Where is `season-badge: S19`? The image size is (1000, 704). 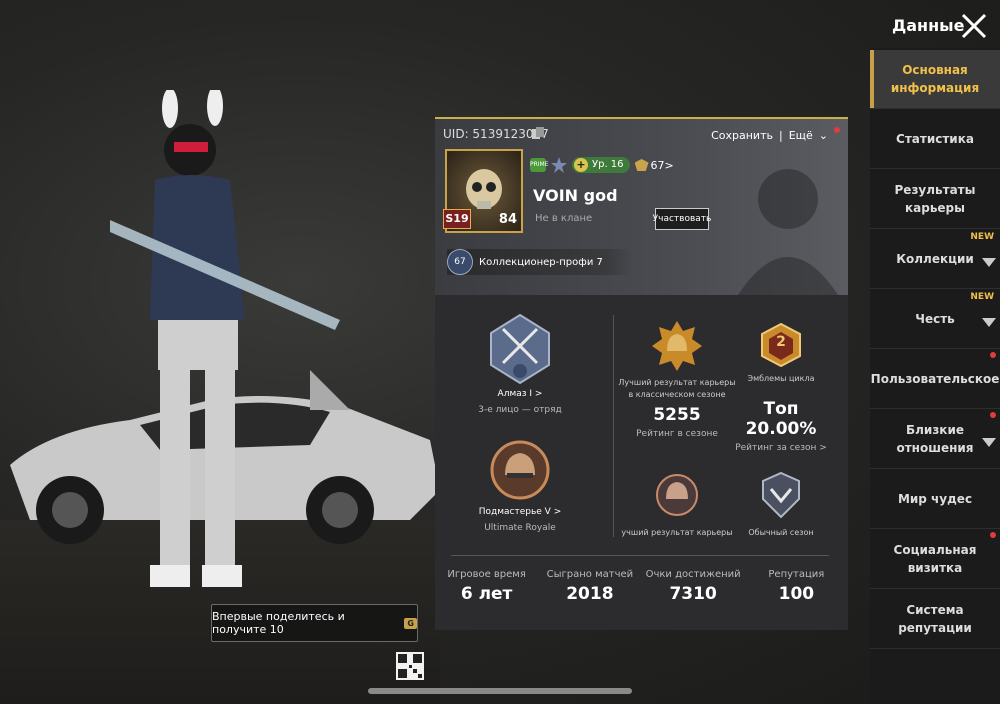
season-badge: S19 is located at coordinates (457, 219).